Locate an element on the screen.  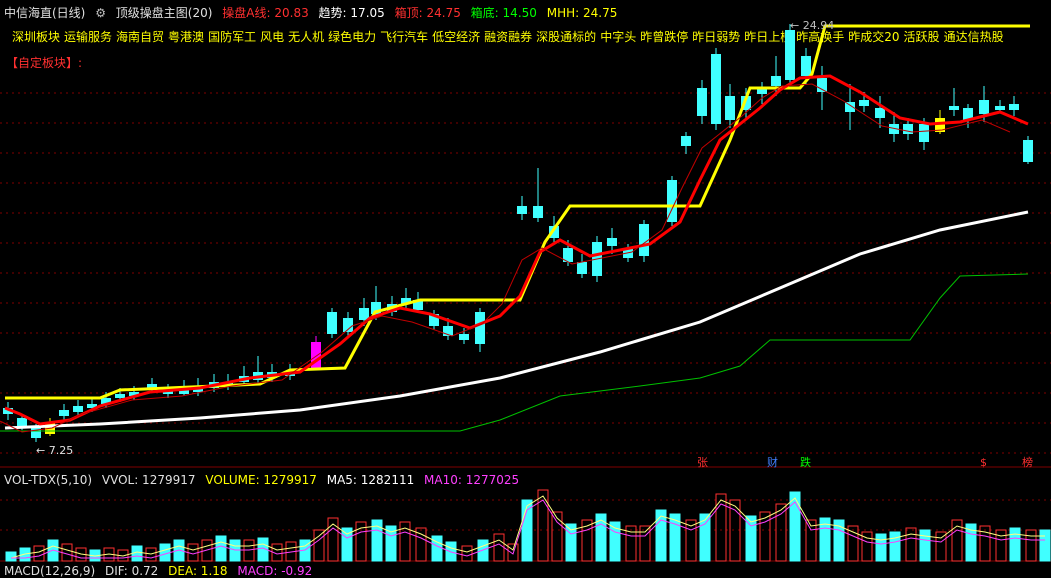
dif-value: DIF: 0.72 is located at coordinates (131, 571).